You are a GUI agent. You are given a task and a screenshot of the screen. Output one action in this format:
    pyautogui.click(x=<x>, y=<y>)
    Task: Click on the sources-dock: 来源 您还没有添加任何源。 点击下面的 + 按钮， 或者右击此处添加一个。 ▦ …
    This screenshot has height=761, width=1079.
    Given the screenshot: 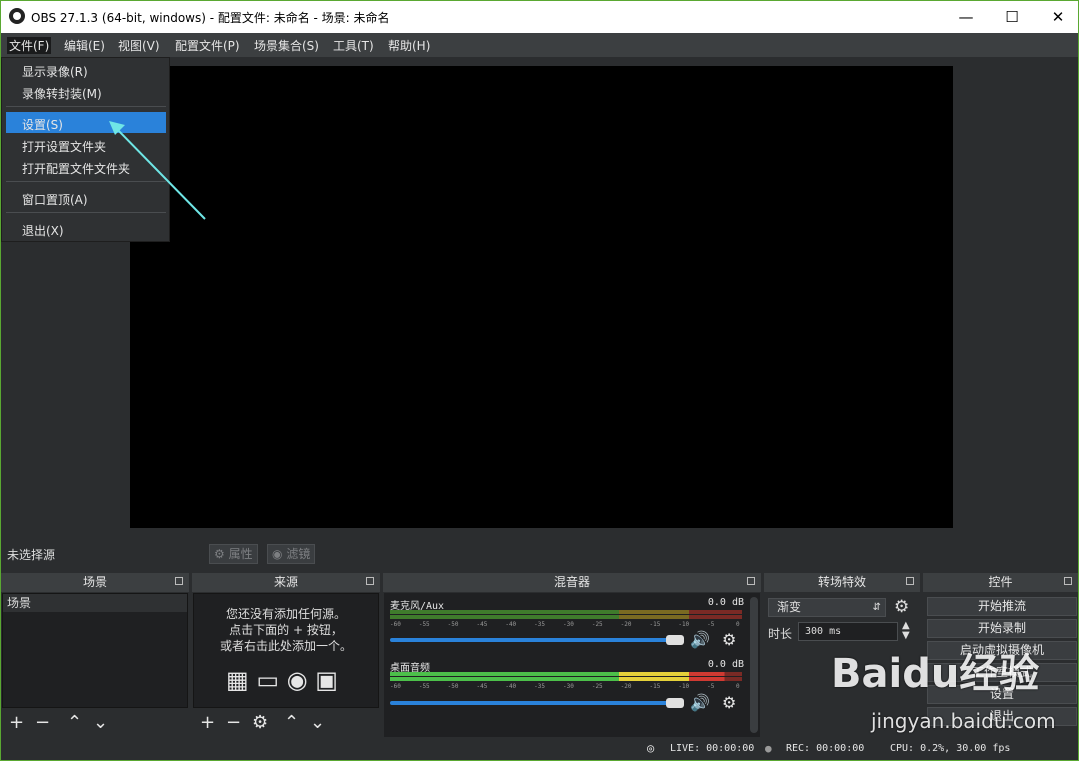 What is the action you would take?
    pyautogui.click(x=286, y=655)
    